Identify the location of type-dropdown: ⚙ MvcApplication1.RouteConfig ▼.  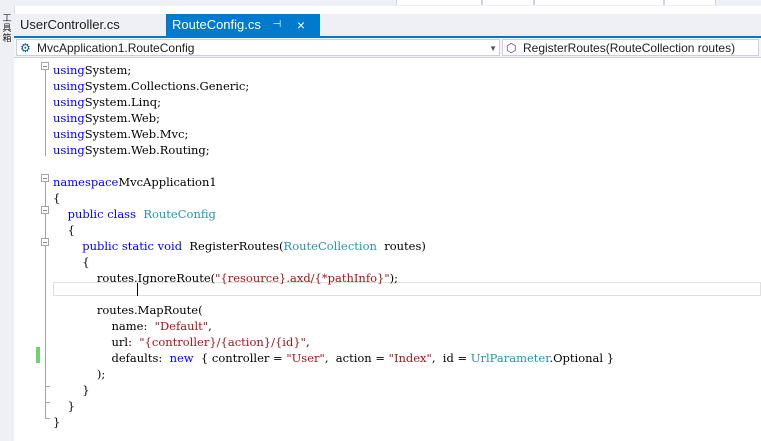
(258, 47).